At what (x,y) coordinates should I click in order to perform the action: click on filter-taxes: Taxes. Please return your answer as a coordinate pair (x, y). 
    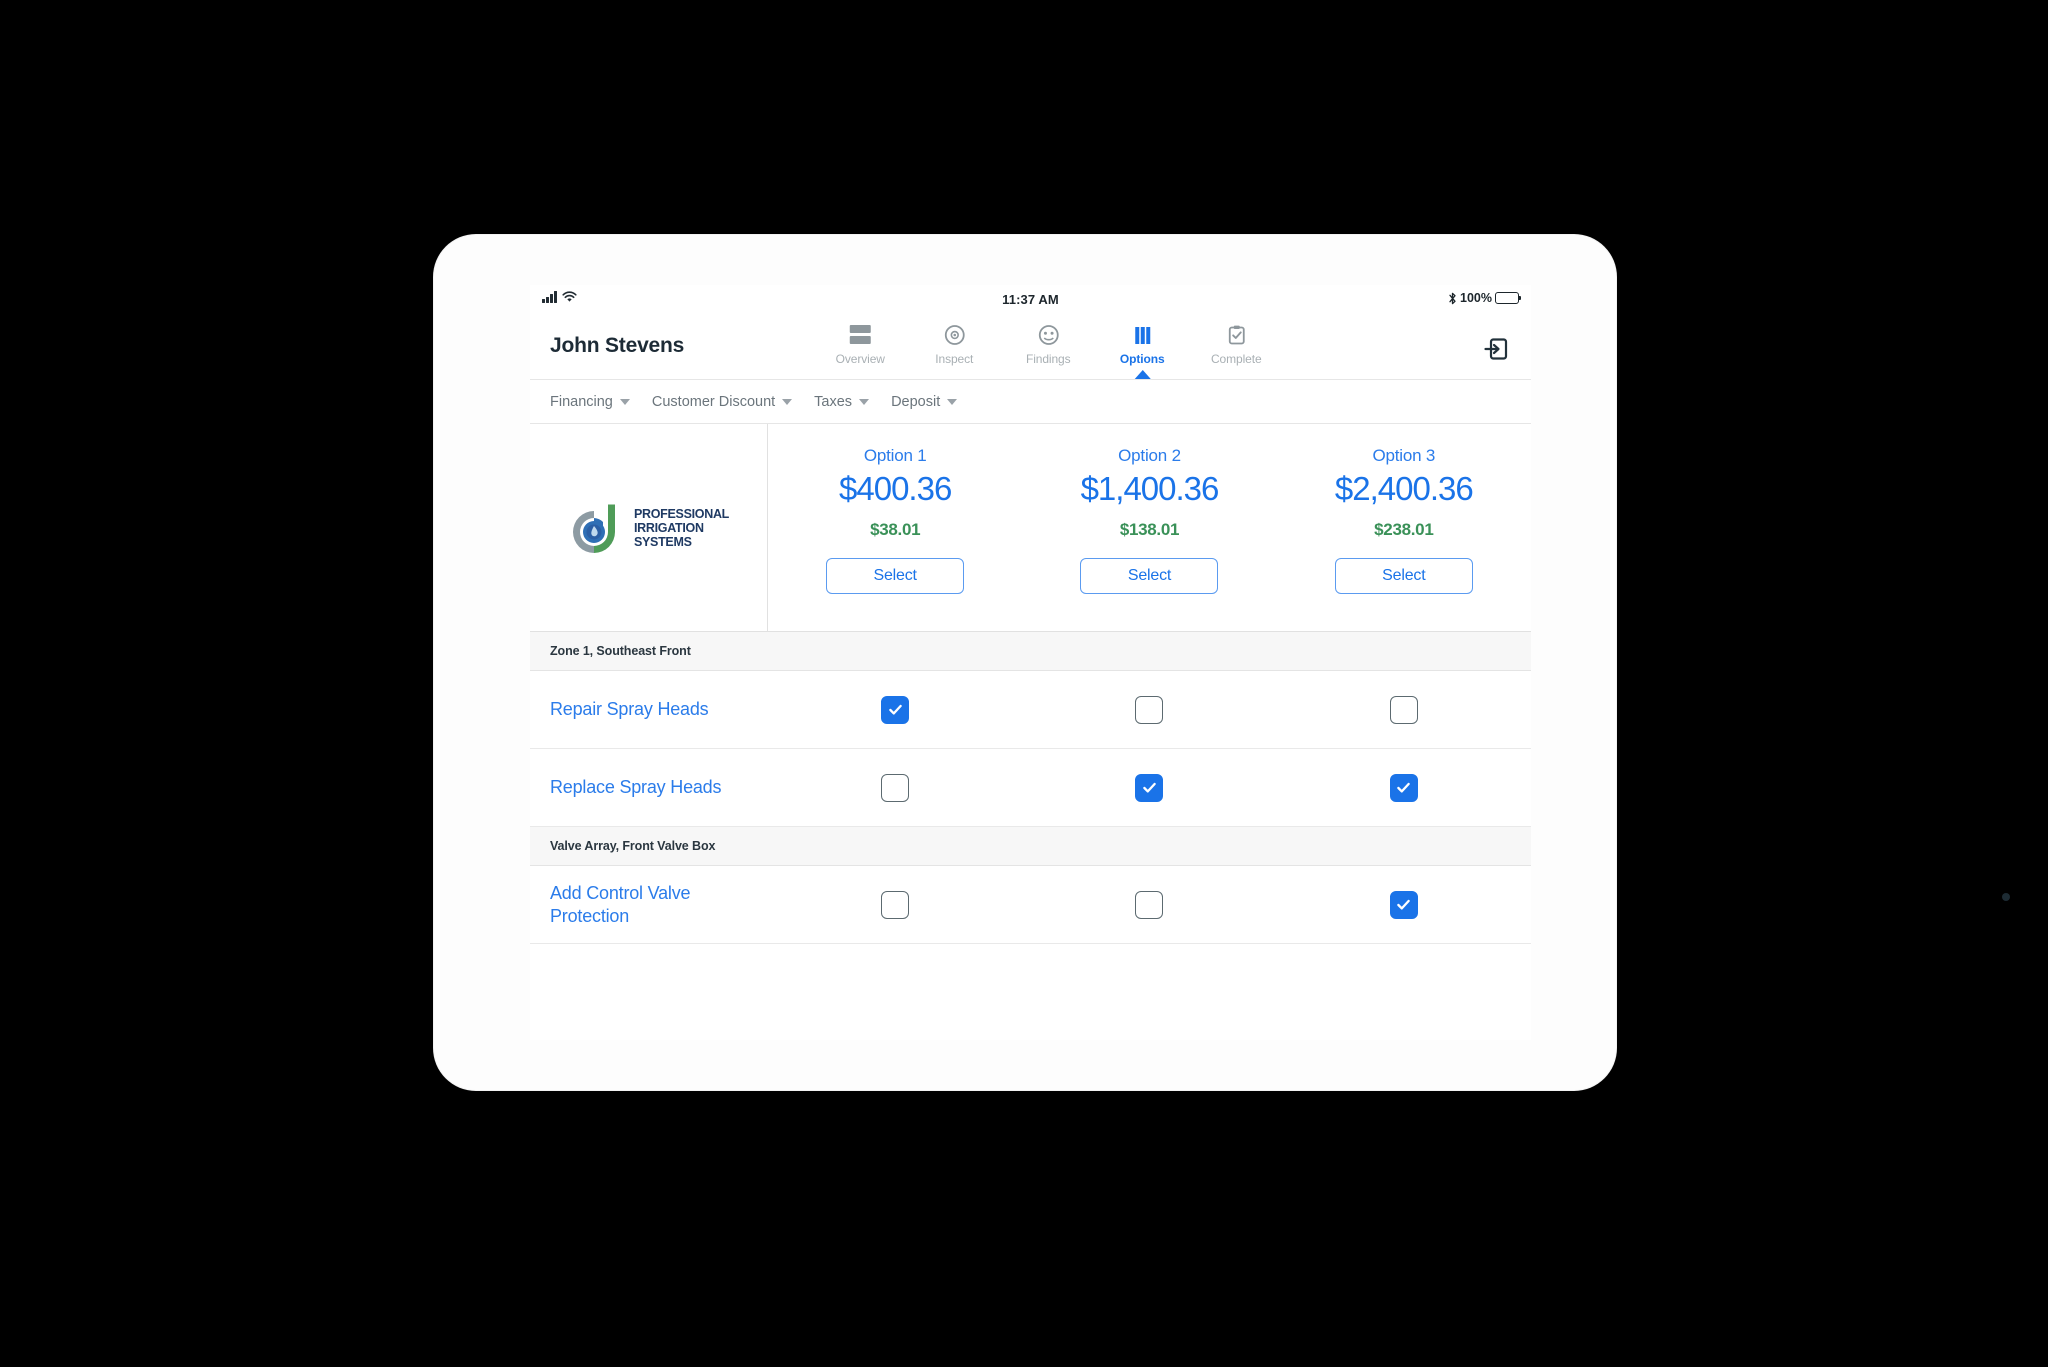
    Looking at the image, I should click on (842, 401).